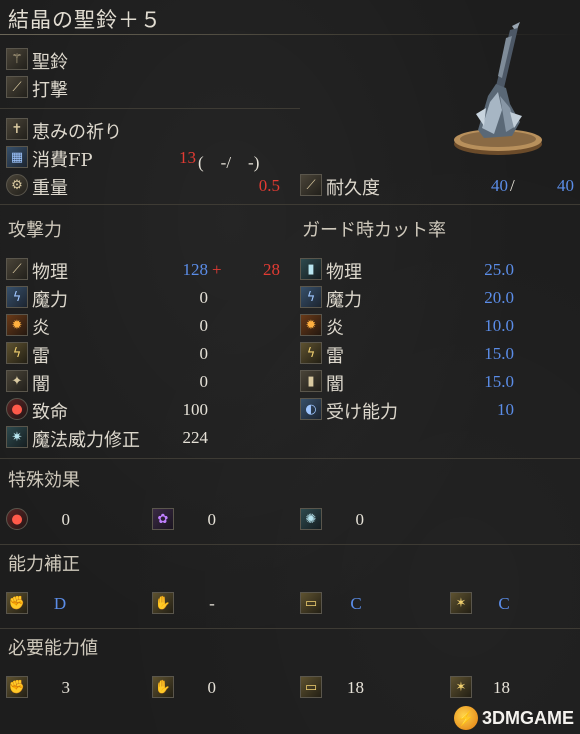 The height and width of the screenshot is (734, 580). I want to click on requirement-intelligence: 18, so click(355, 687).